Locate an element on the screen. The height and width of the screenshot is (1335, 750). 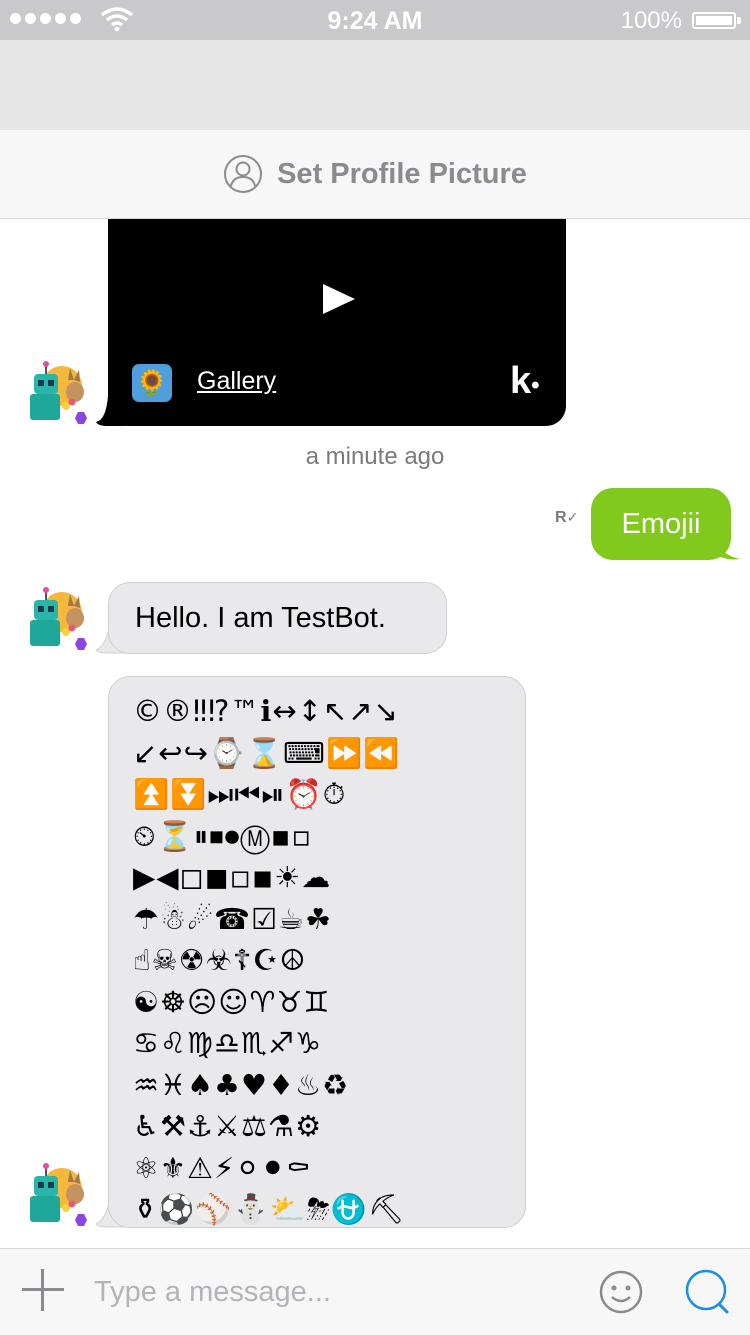
outgoing-message-text: Emojii is located at coordinates (661, 523).